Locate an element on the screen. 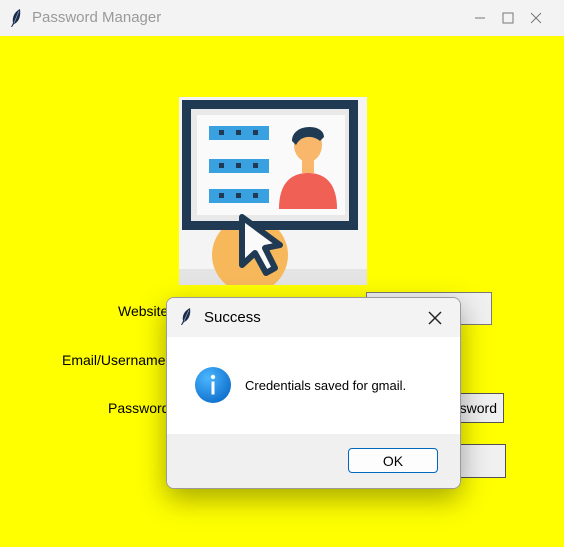 This screenshot has width=564, height=547. dialog-close-button is located at coordinates (435, 318).